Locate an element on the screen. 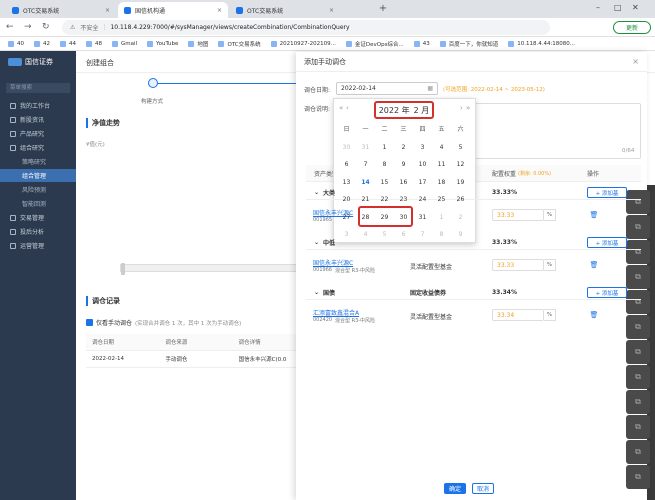  prev-month-icon: ‹ is located at coordinates (347, 108).